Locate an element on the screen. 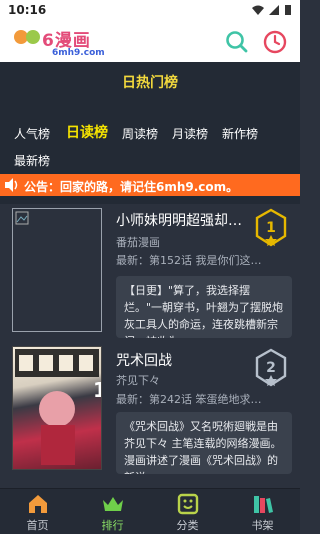  nav-label: 分类 is located at coordinates (187, 525).